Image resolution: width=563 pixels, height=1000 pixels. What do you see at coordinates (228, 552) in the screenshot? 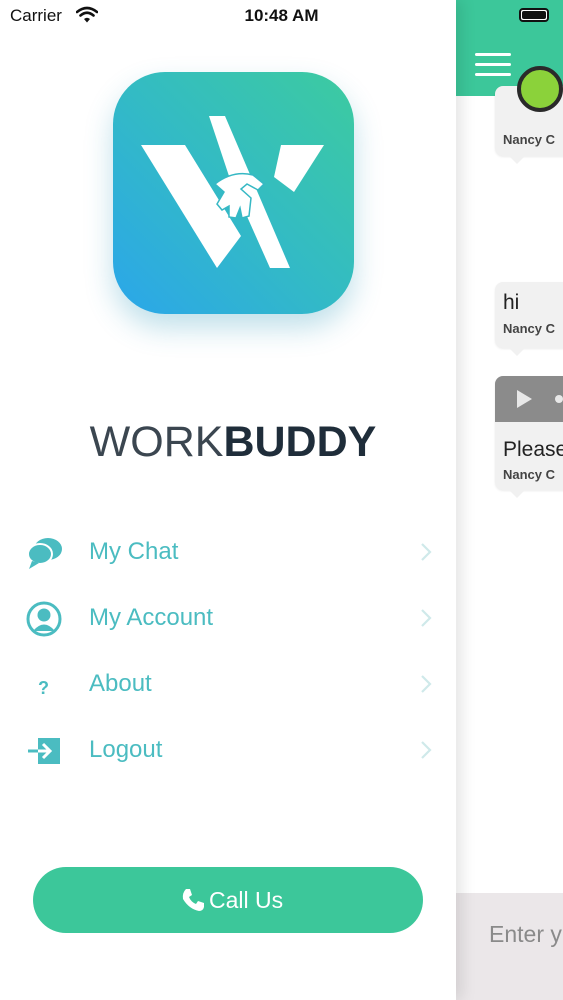
I see `menu-item-my-chat: My Chat` at bounding box center [228, 552].